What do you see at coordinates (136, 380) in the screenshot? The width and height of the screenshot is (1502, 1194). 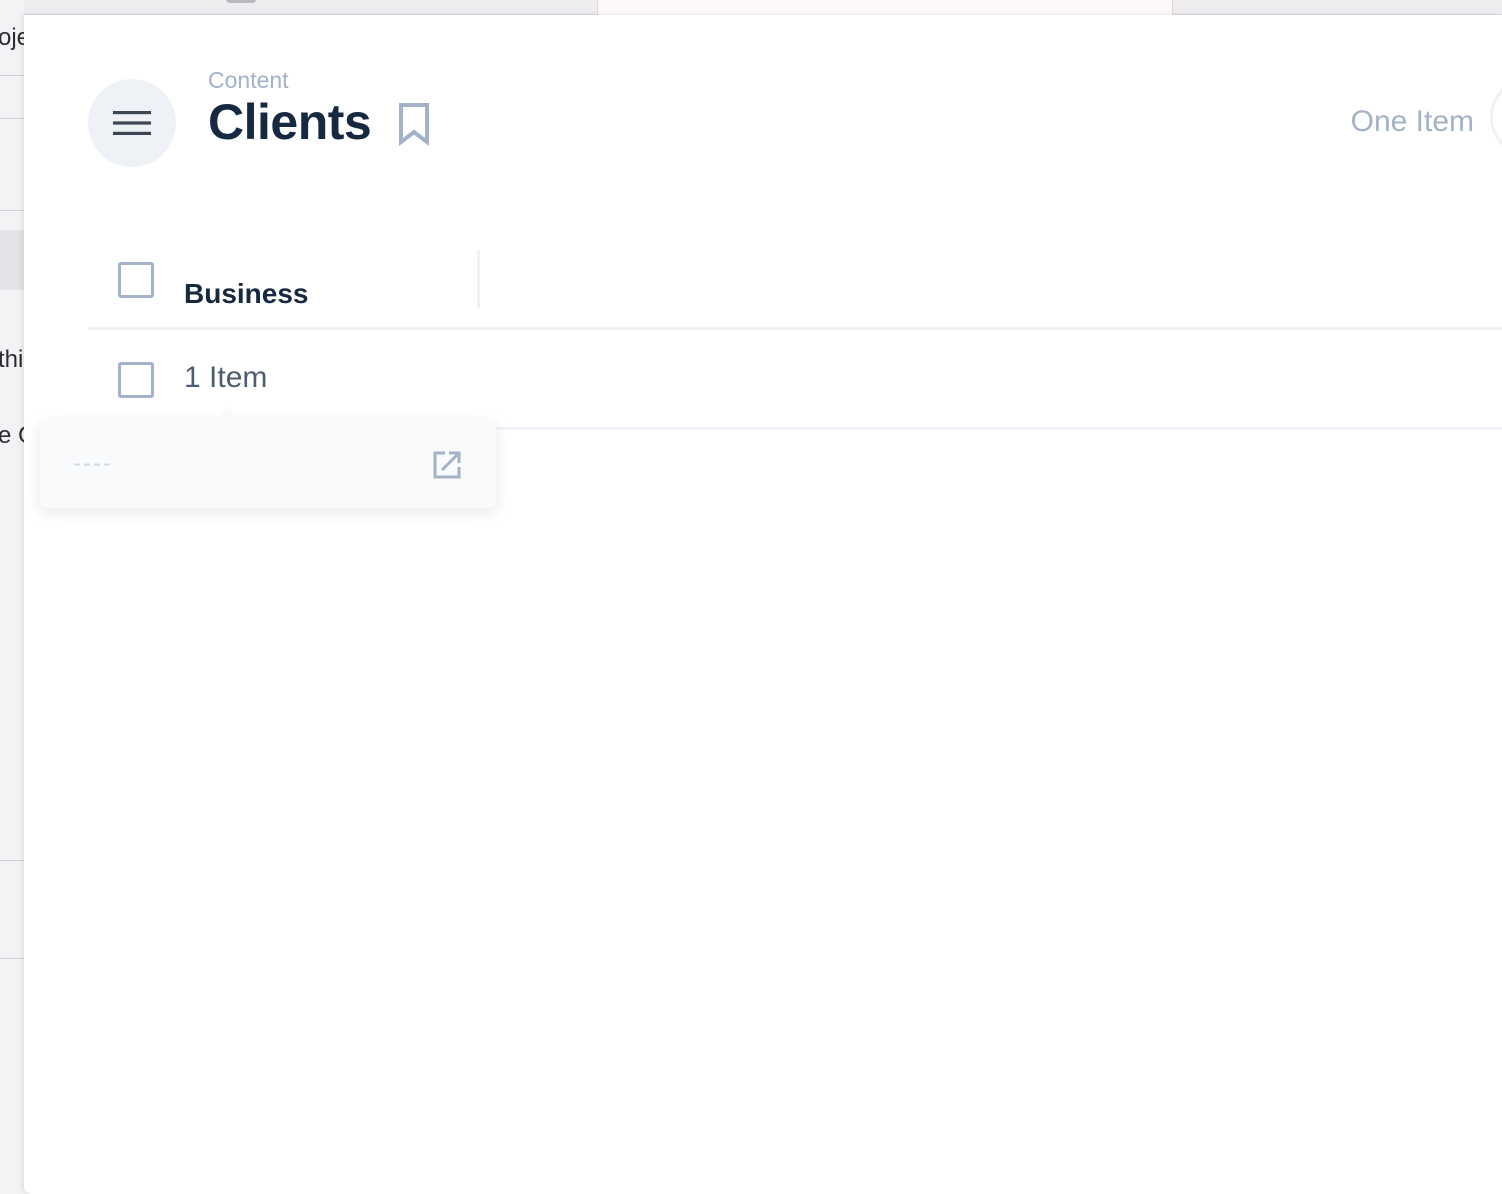 I see `row-checkbox` at bounding box center [136, 380].